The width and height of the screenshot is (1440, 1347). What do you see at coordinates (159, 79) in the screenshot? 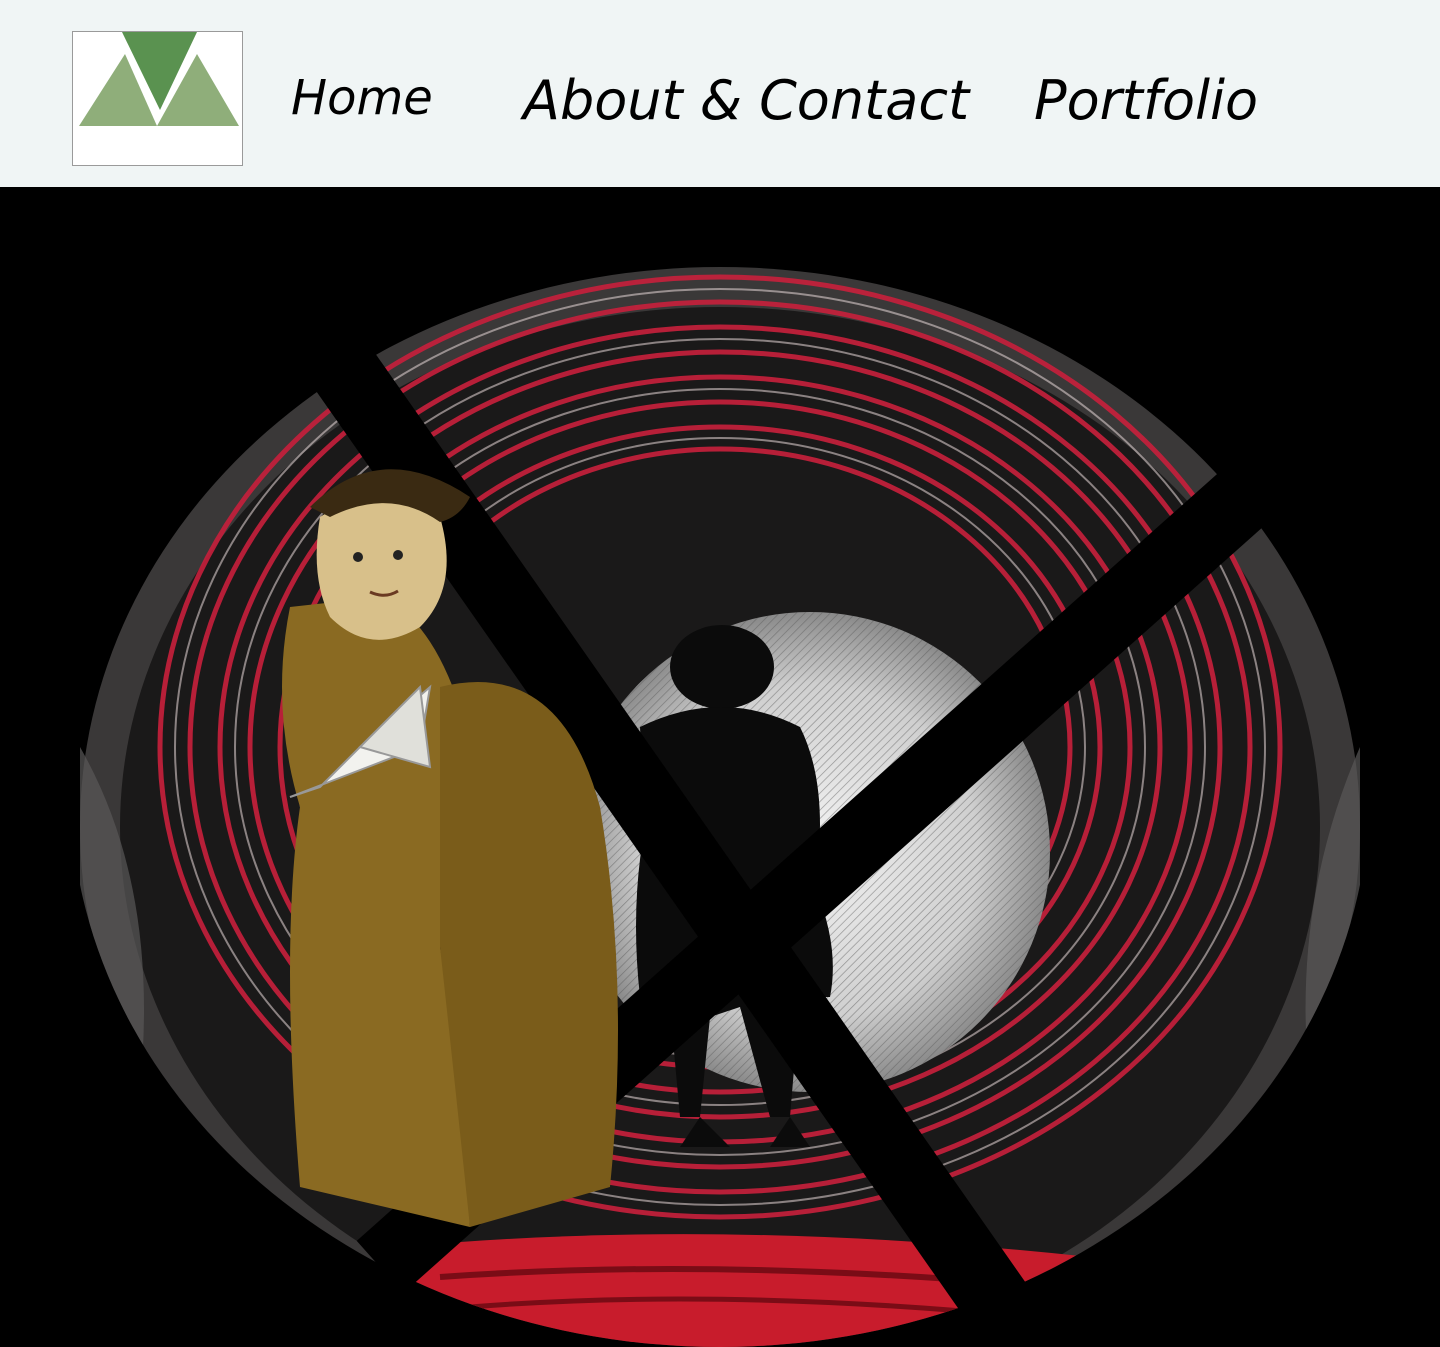
I see `mountain-logo-icon` at bounding box center [159, 79].